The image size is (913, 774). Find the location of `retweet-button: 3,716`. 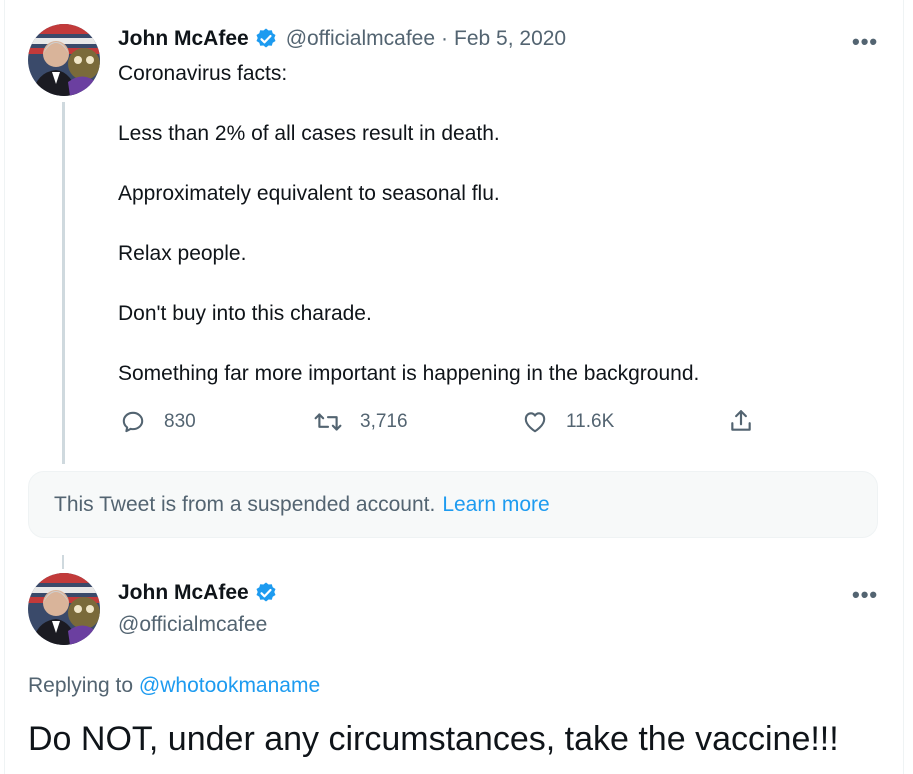

retweet-button: 3,716 is located at coordinates (361, 422).